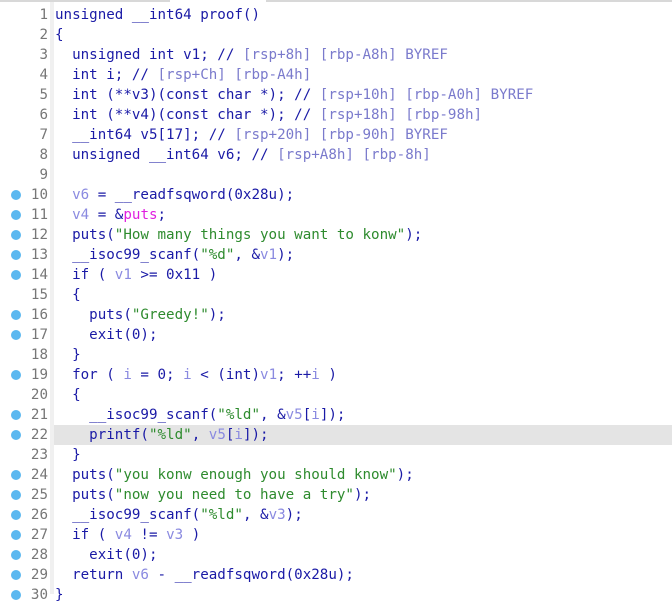  What do you see at coordinates (336, 555) in the screenshot?
I see `code-line: 28 exit(0);` at bounding box center [336, 555].